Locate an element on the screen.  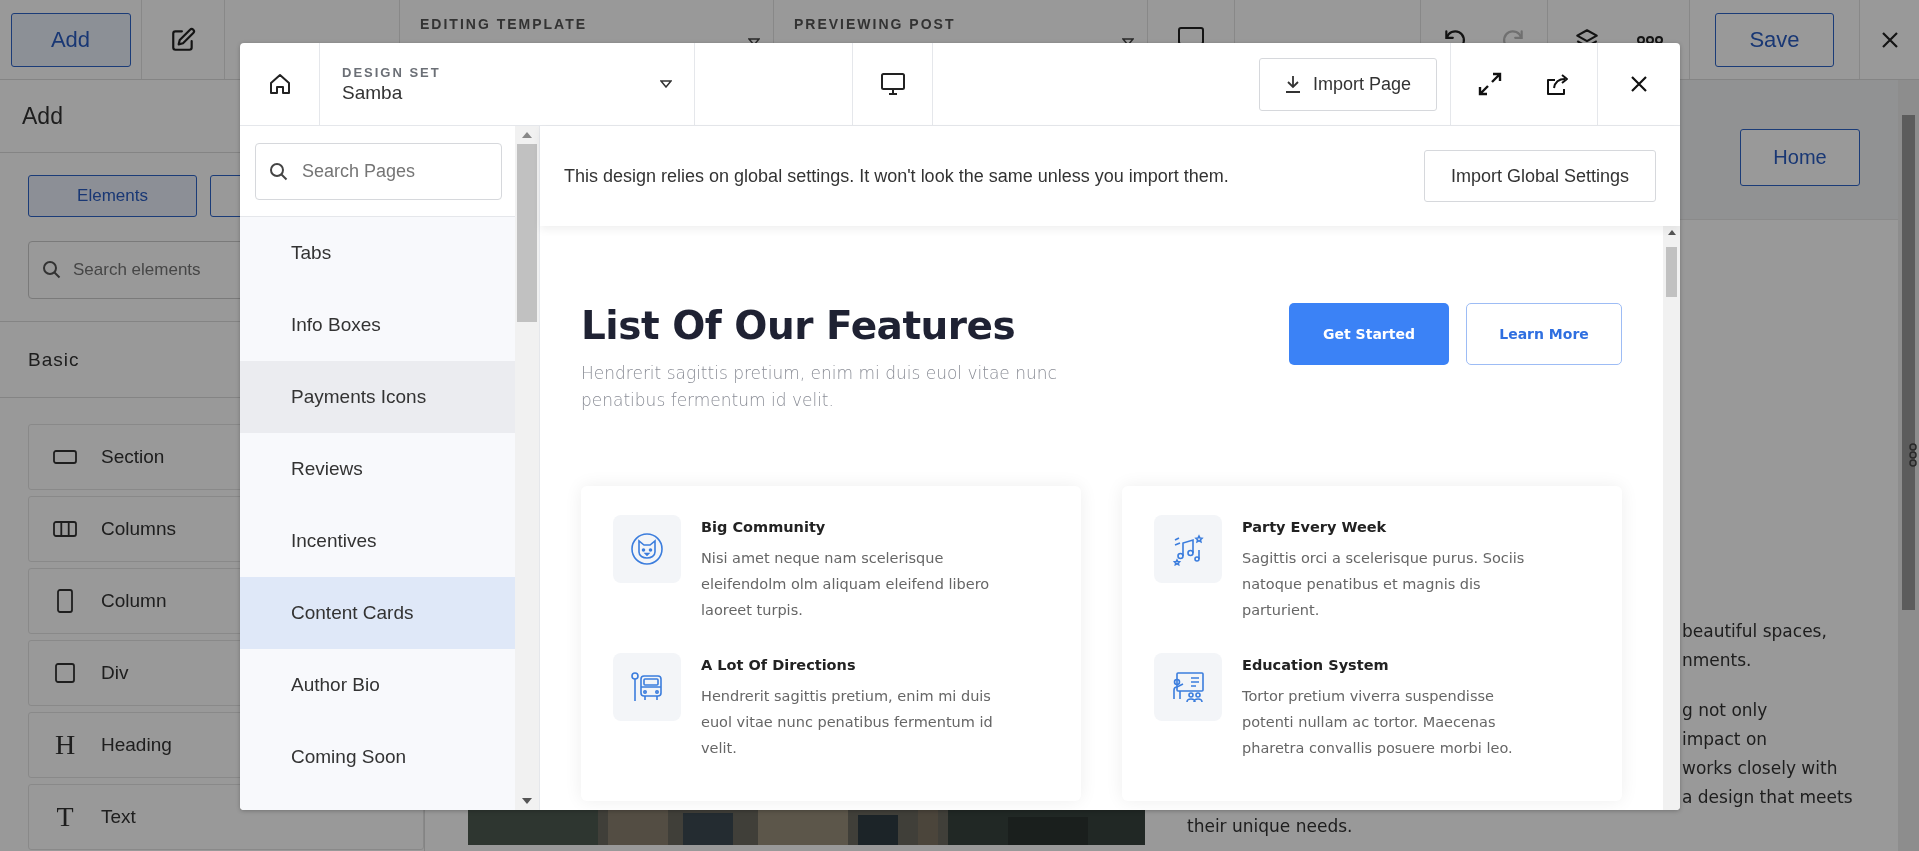
more-icon is located at coordinates (1649, 39).